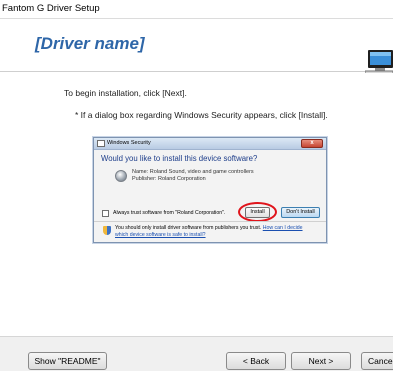  Describe the element at coordinates (90, 43) in the screenshot. I see `page-title: [Driver name]` at that location.